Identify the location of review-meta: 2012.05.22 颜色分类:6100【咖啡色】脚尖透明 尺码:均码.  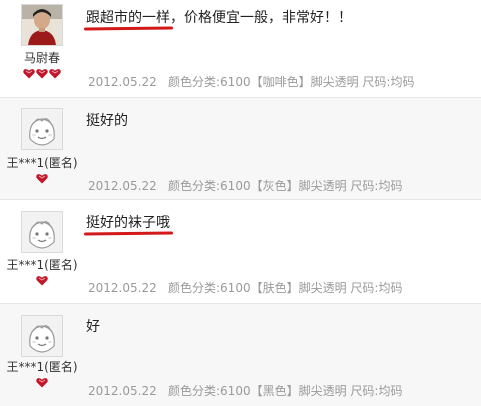
(251, 81).